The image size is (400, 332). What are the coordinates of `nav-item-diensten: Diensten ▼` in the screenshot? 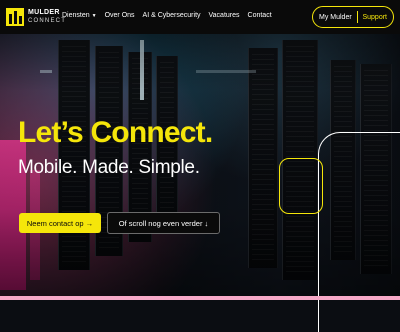 It's located at (79, 15).